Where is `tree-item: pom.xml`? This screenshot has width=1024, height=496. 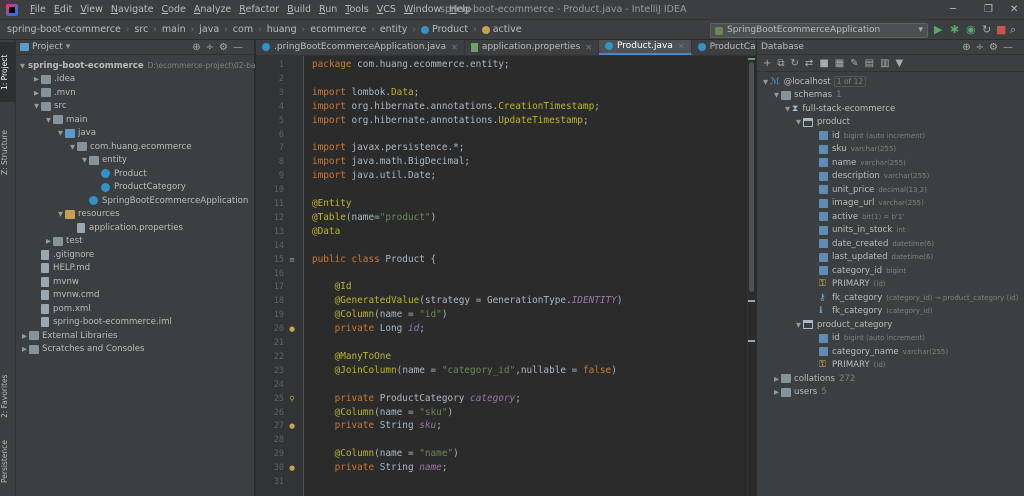 tree-item: pom.xml is located at coordinates (135, 309).